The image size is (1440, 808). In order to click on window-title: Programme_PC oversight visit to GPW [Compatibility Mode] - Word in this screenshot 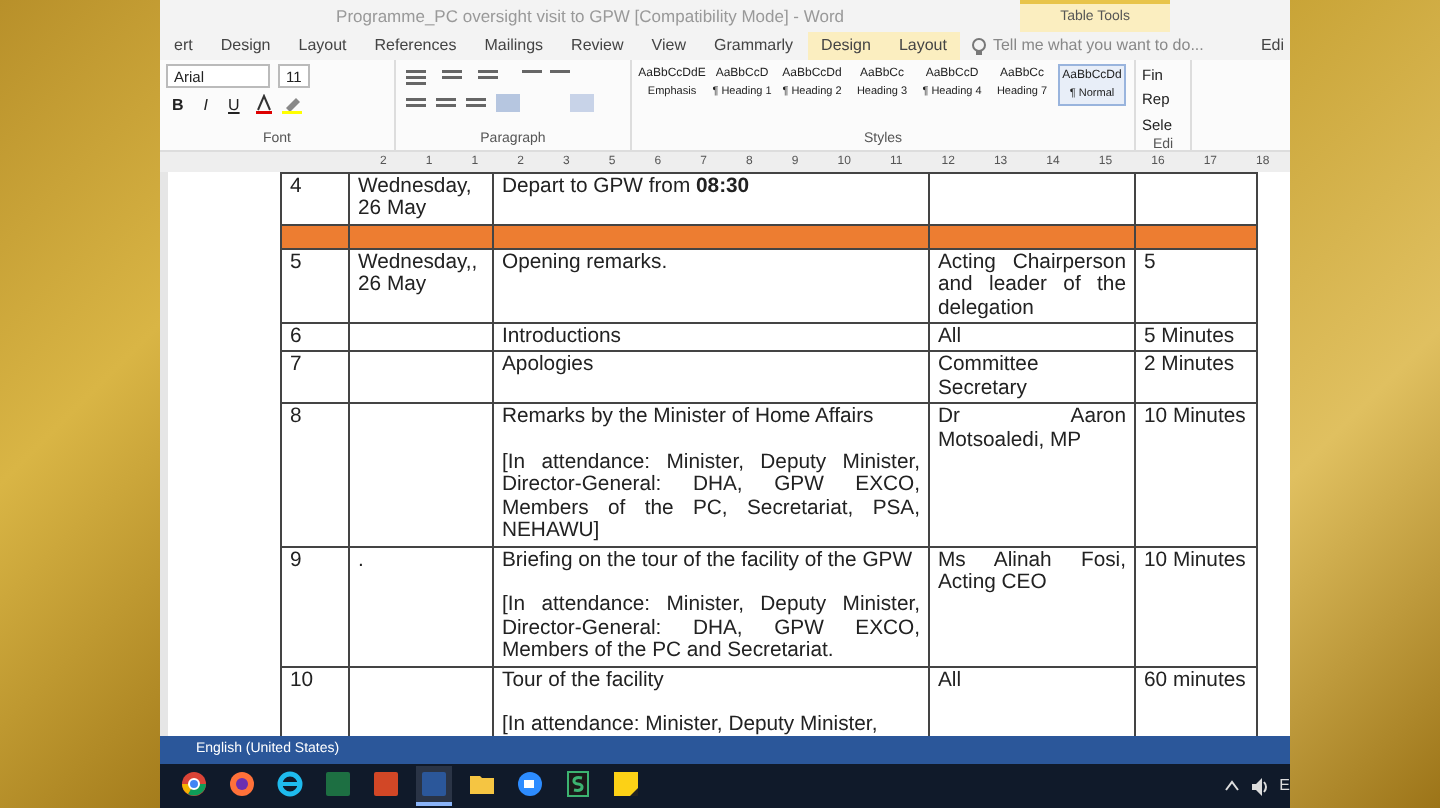, I will do `click(590, 16)`.